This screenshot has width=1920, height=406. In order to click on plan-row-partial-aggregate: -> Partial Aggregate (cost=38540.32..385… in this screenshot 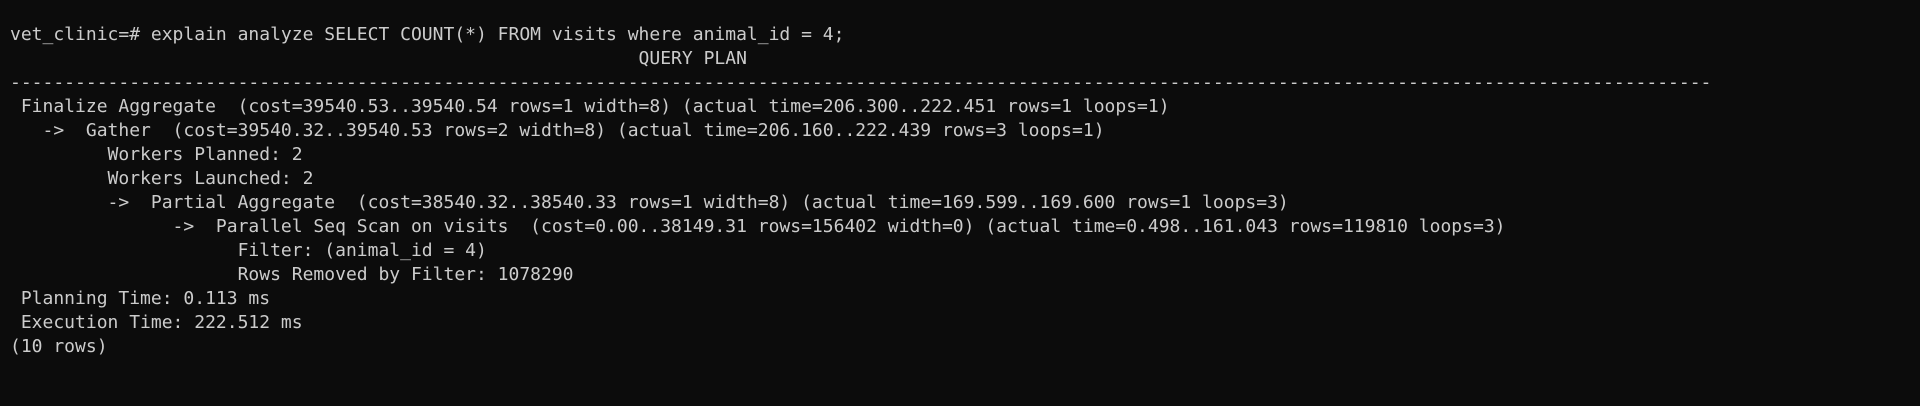, I will do `click(649, 202)`.